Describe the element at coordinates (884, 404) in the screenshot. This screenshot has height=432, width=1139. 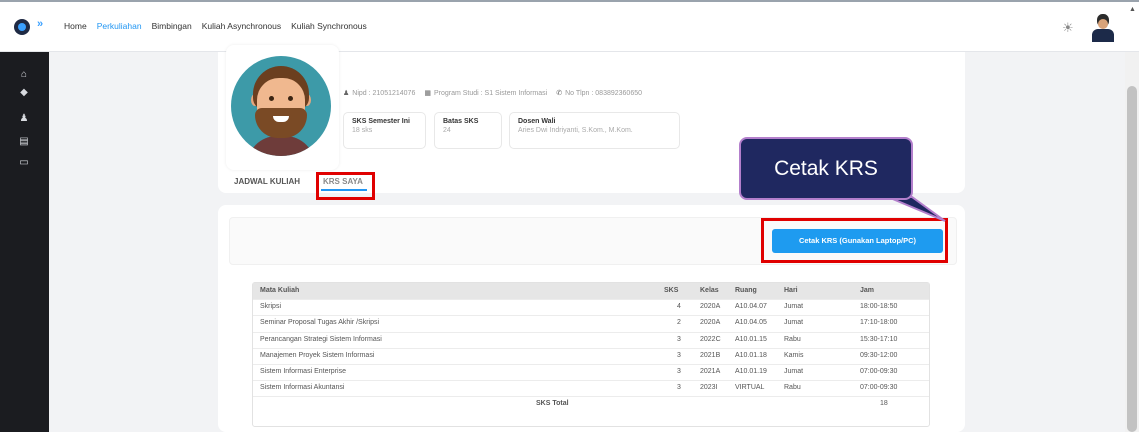
I see `sks-total-value: 18` at that location.